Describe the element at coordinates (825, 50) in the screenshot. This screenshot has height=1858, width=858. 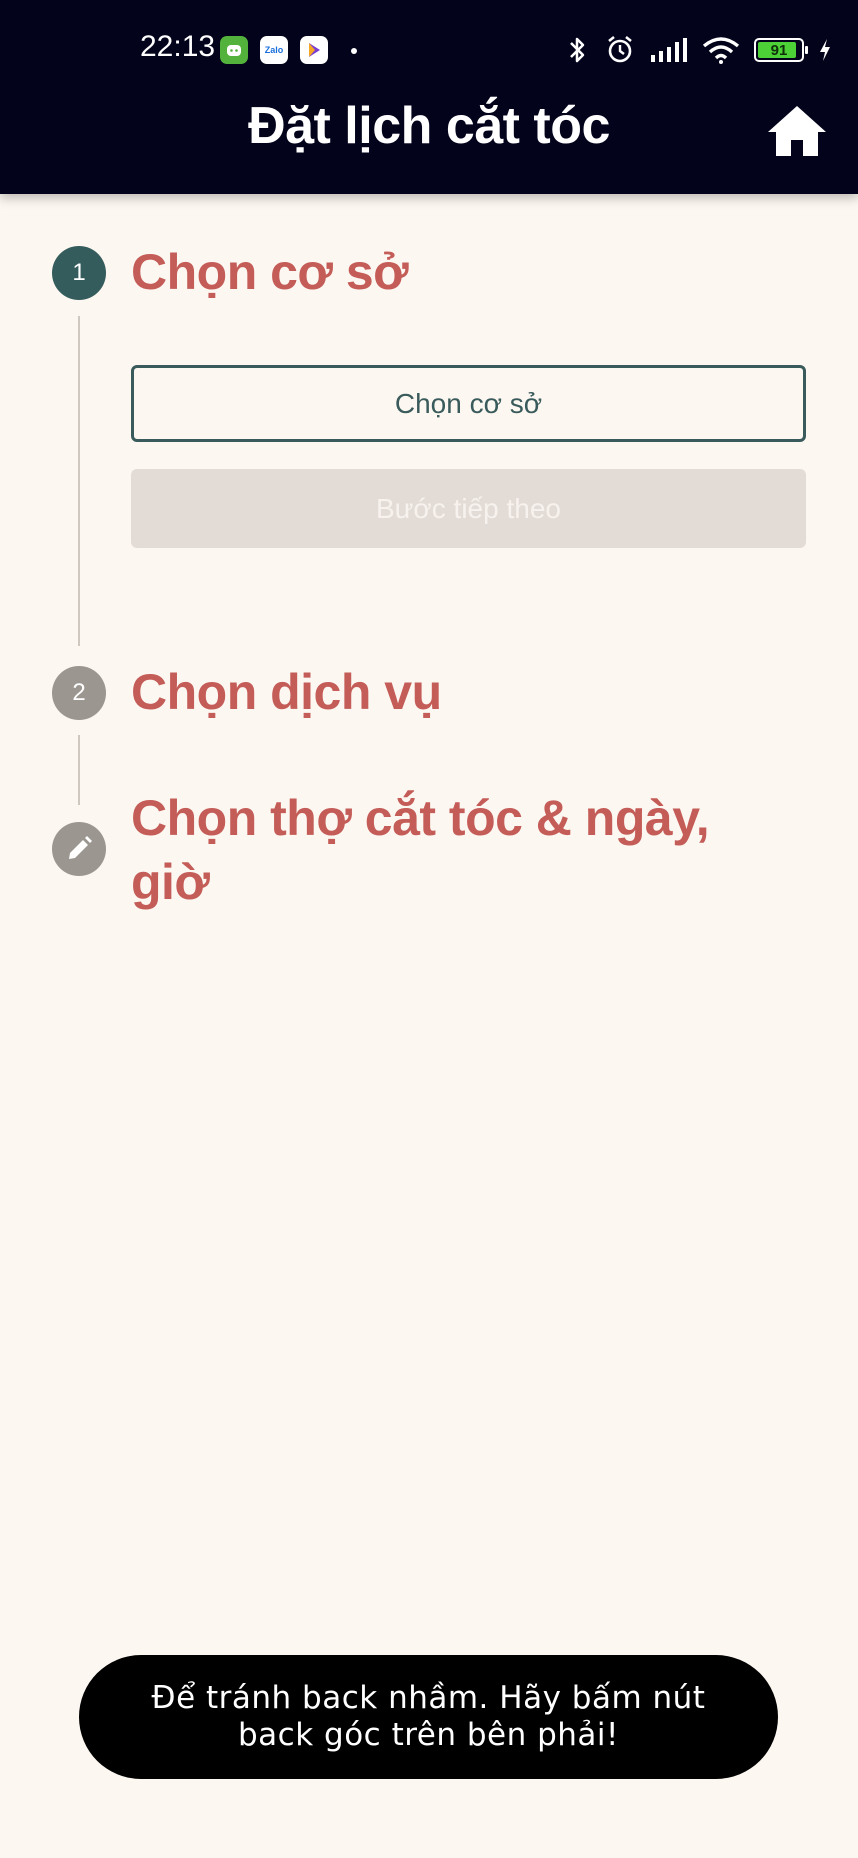
I see `charging-icon` at that location.